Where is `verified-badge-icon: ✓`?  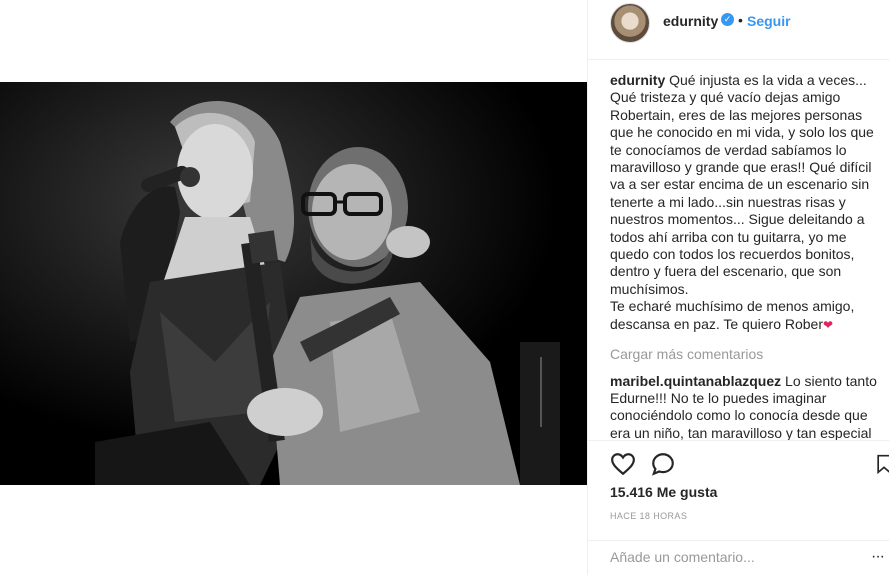
verified-badge-icon: ✓ is located at coordinates (727, 19).